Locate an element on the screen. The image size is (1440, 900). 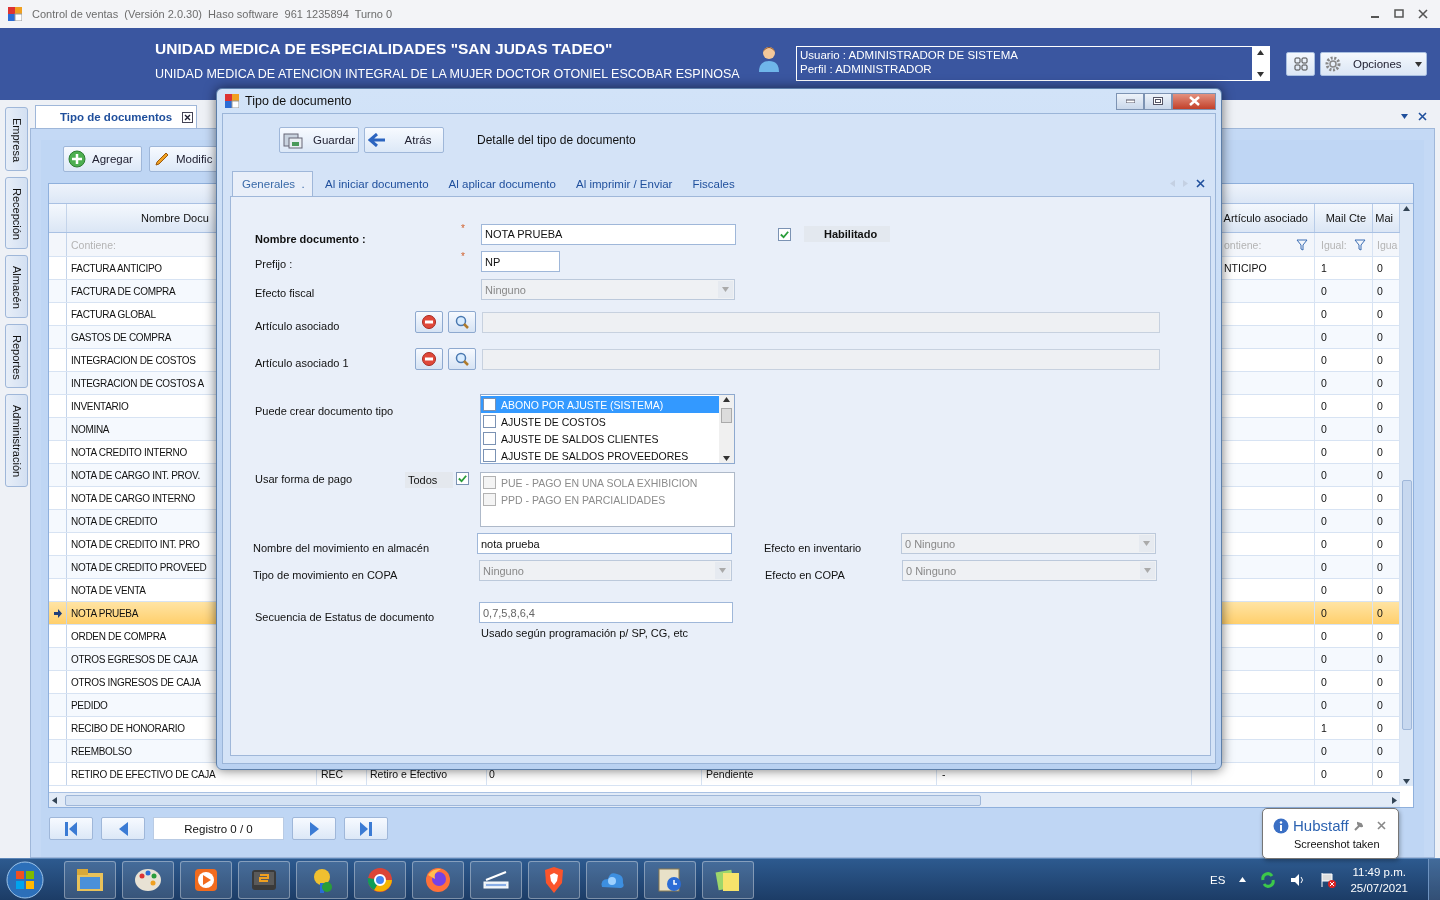
record-counter: Registro 0 / 0 is located at coordinates (218, 828).